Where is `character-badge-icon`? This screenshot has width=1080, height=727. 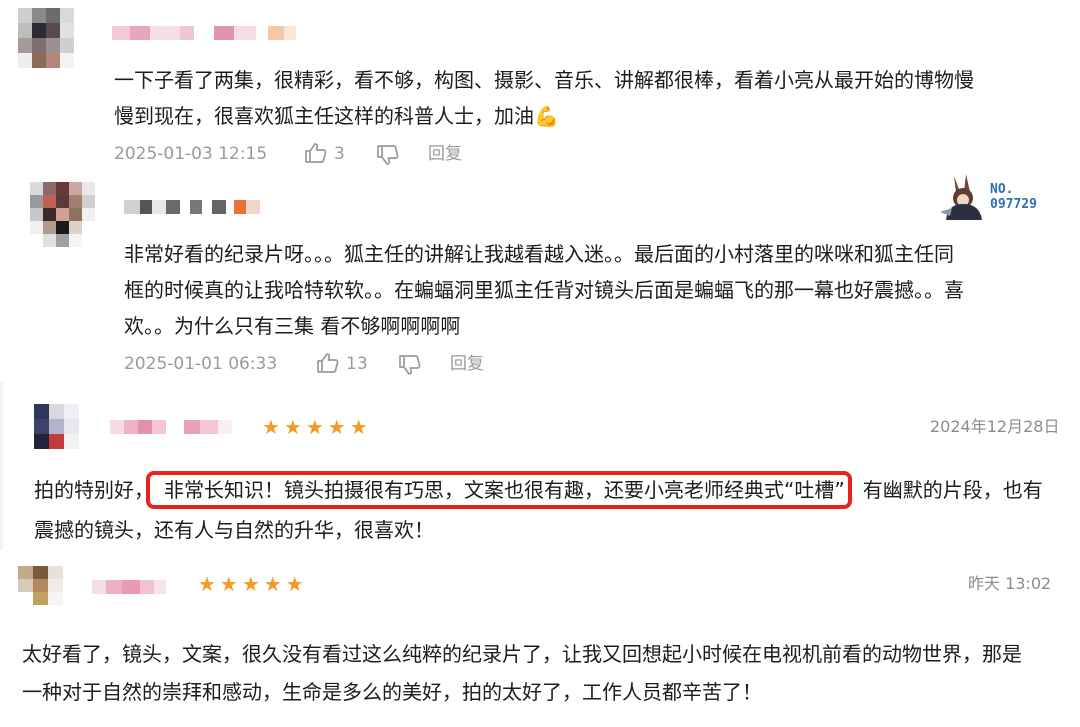 character-badge-icon is located at coordinates (961, 197).